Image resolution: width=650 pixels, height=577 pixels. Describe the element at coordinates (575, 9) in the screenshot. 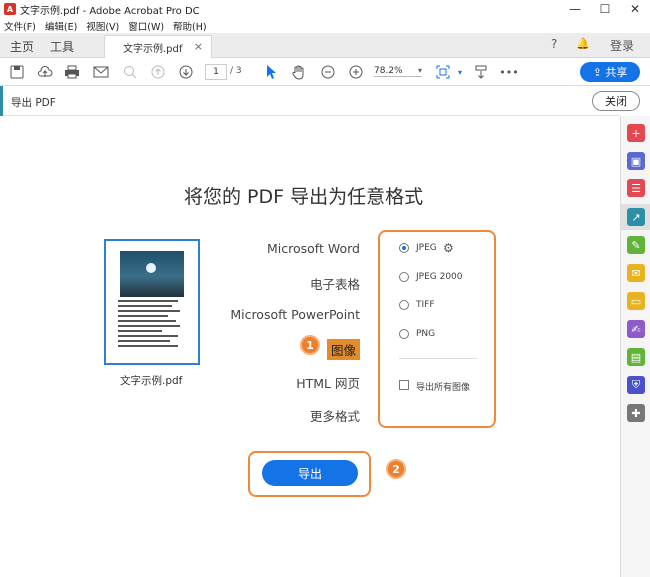

I see `minimize-button: —` at that location.